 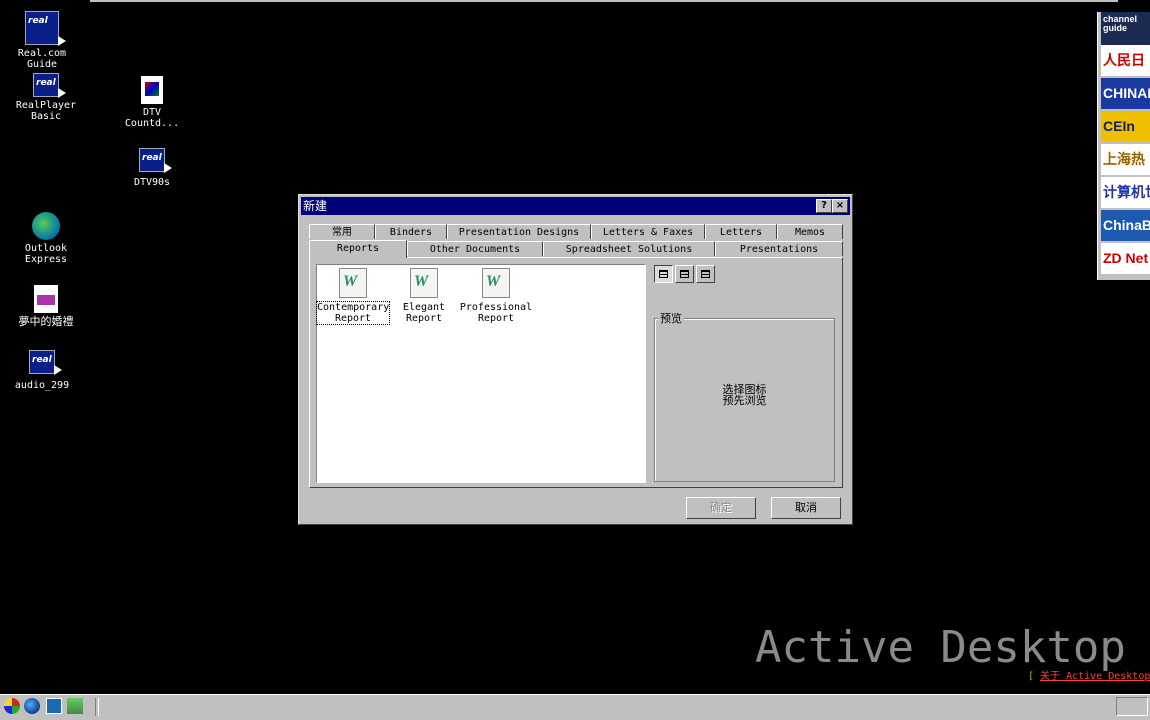 What do you see at coordinates (1125, 29) in the screenshot?
I see `channel-guide-button: channel guide` at bounding box center [1125, 29].